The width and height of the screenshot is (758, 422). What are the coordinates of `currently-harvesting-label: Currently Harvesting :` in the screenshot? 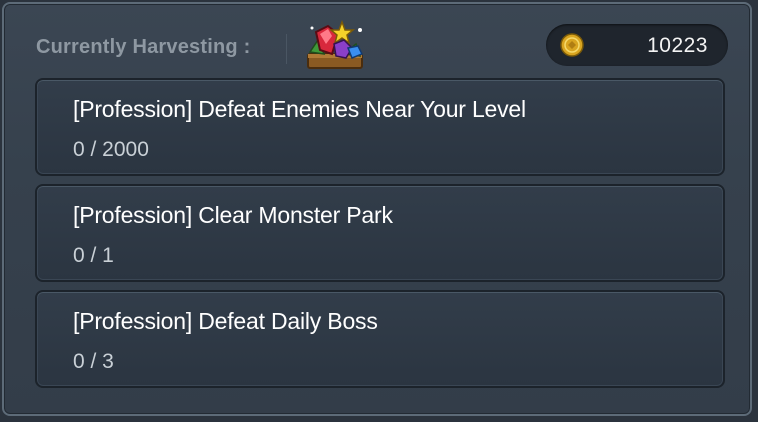 It's located at (143, 47).